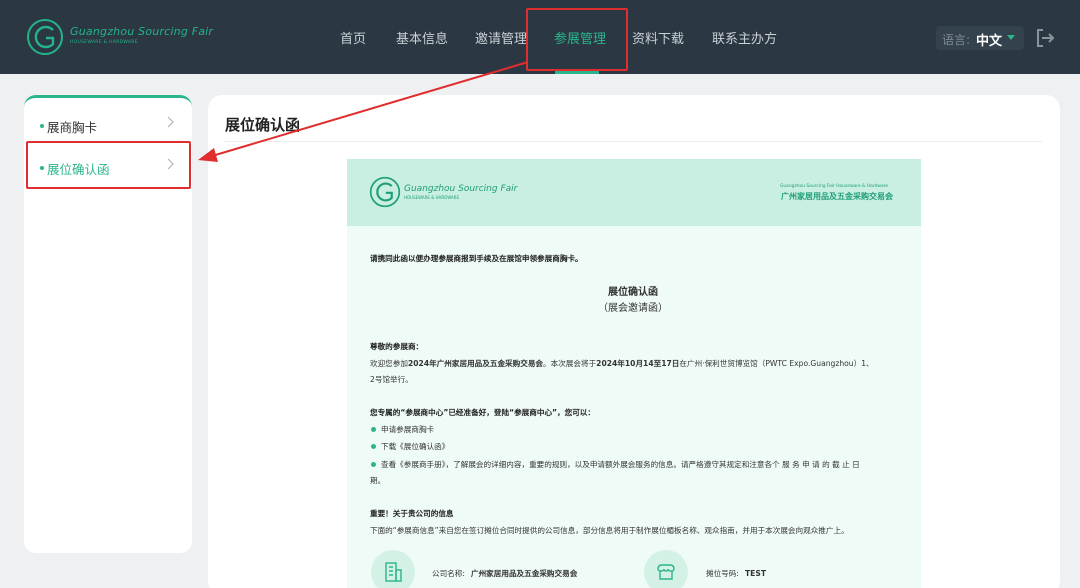  Describe the element at coordinates (476, 258) in the screenshot. I see `letter-notice: 请携同此函以便办理参展商报到手续及在展馆申领参展商胸卡。` at that location.